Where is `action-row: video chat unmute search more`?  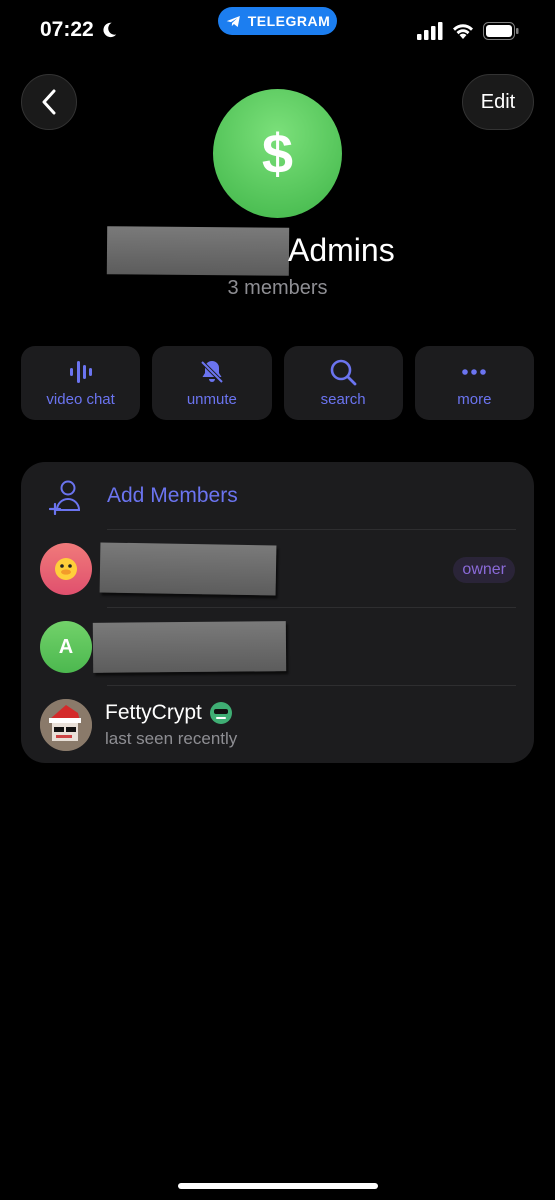 action-row: video chat unmute search more is located at coordinates (277, 383).